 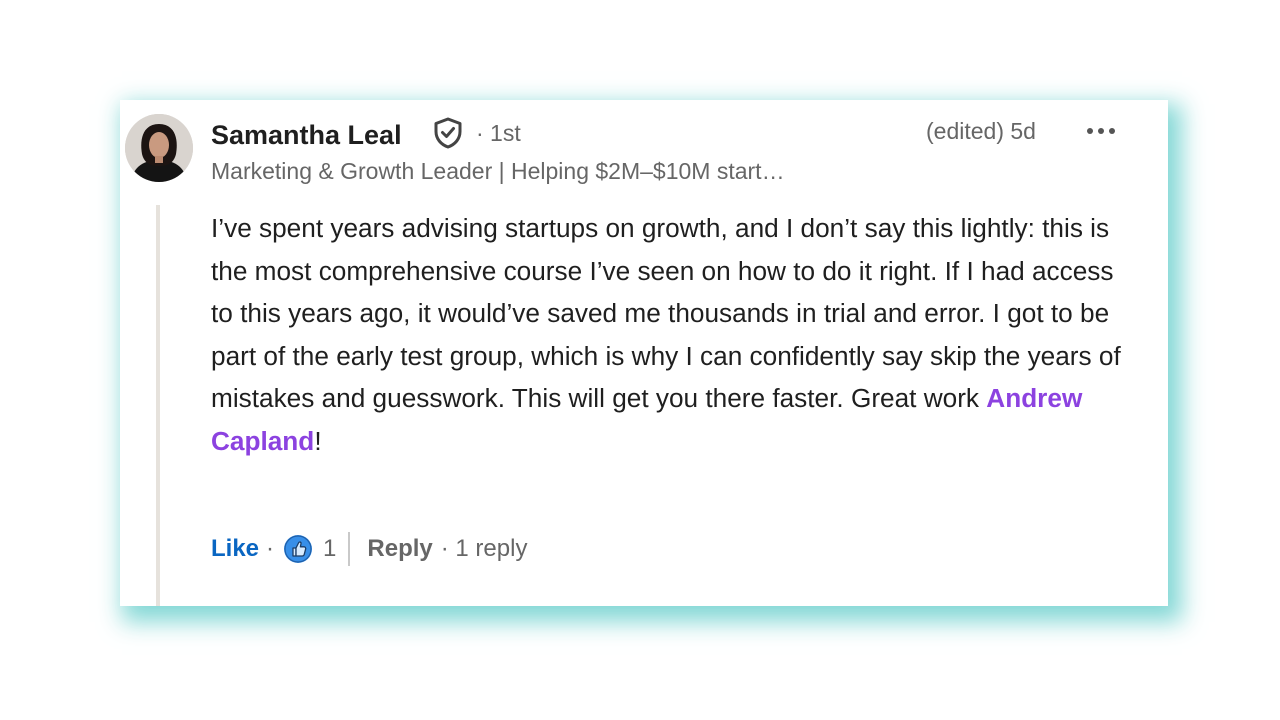 I want to click on more-options-icon, so click(x=1101, y=131).